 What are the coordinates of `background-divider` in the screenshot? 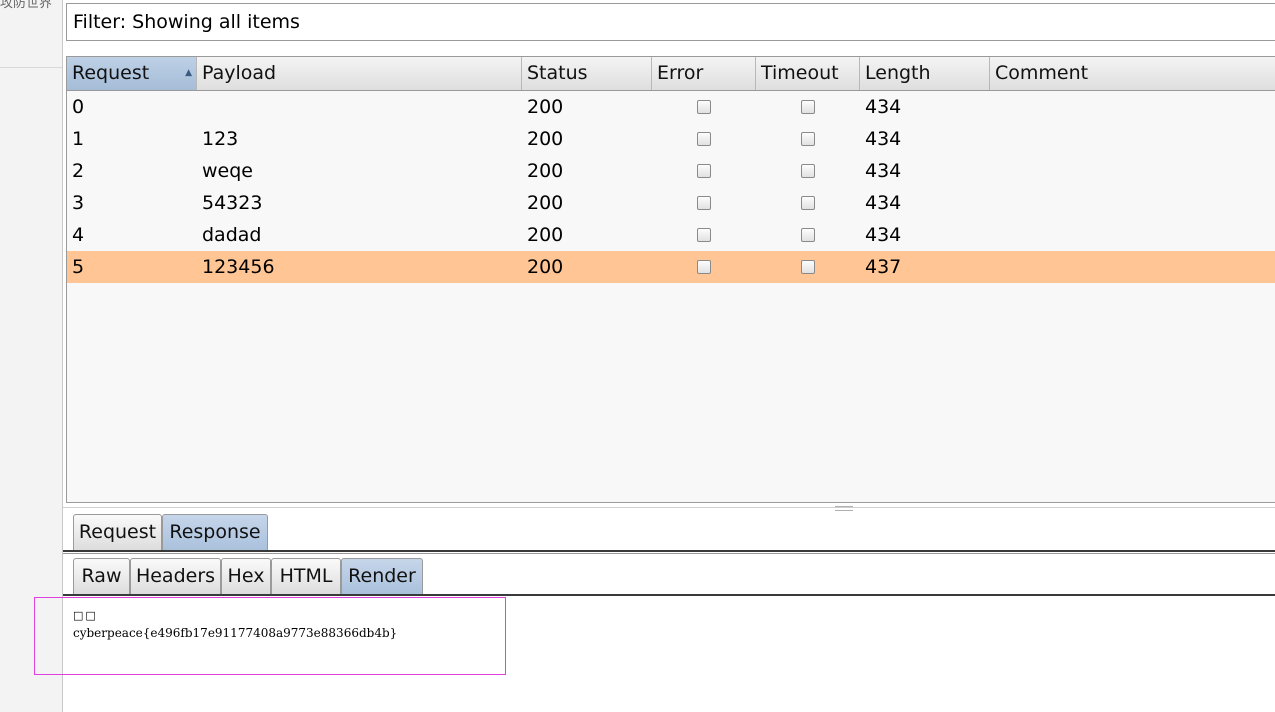 It's located at (31, 67).